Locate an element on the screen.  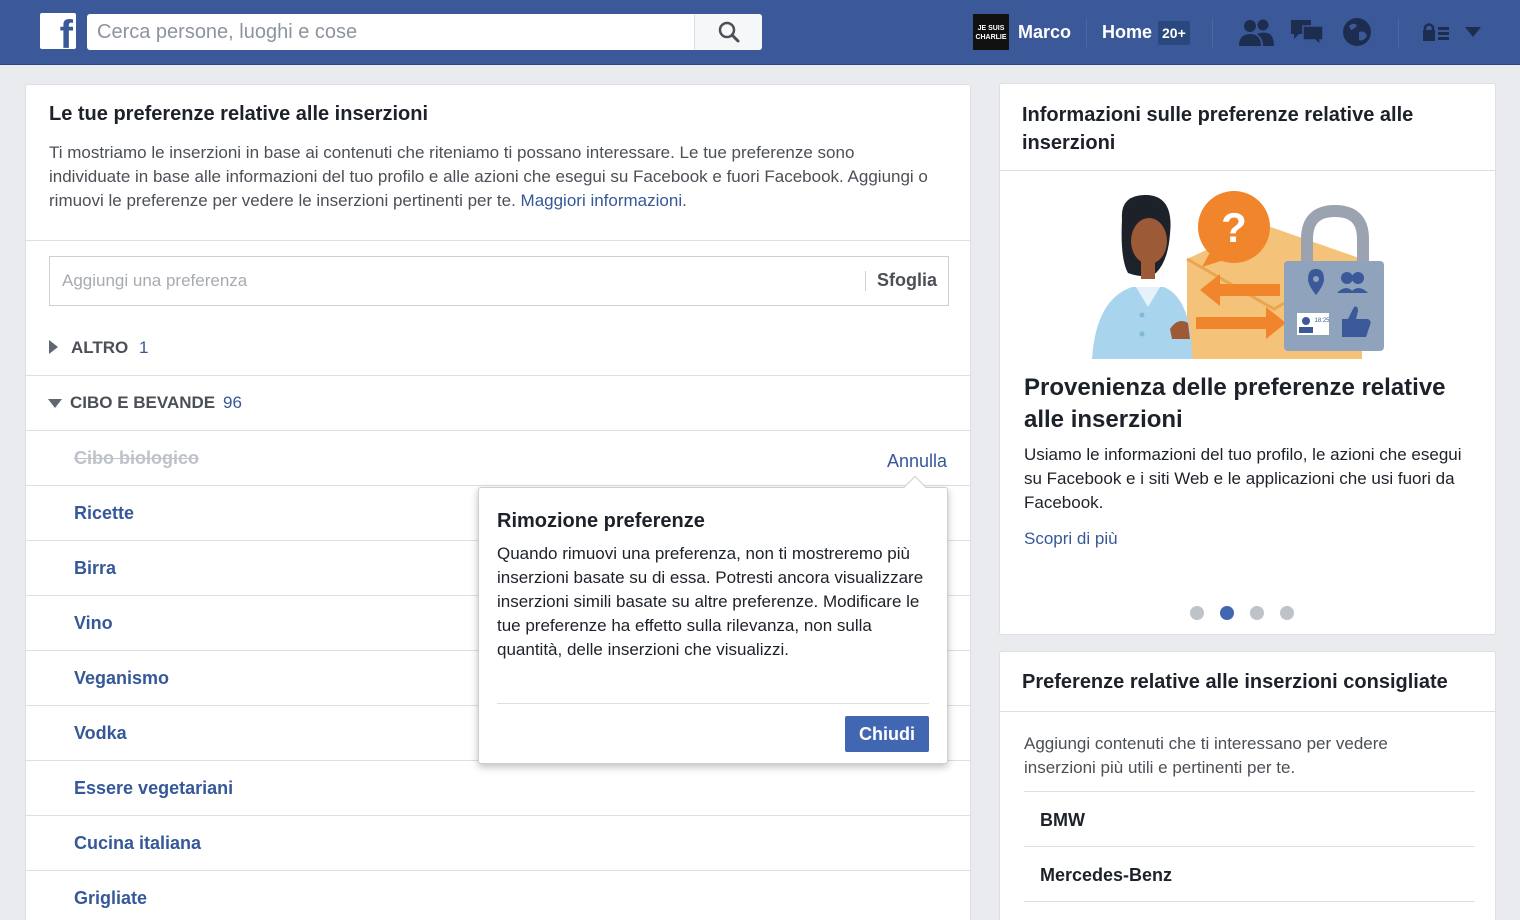
preference-item: Essere vegetariani is located at coordinates (498, 787).